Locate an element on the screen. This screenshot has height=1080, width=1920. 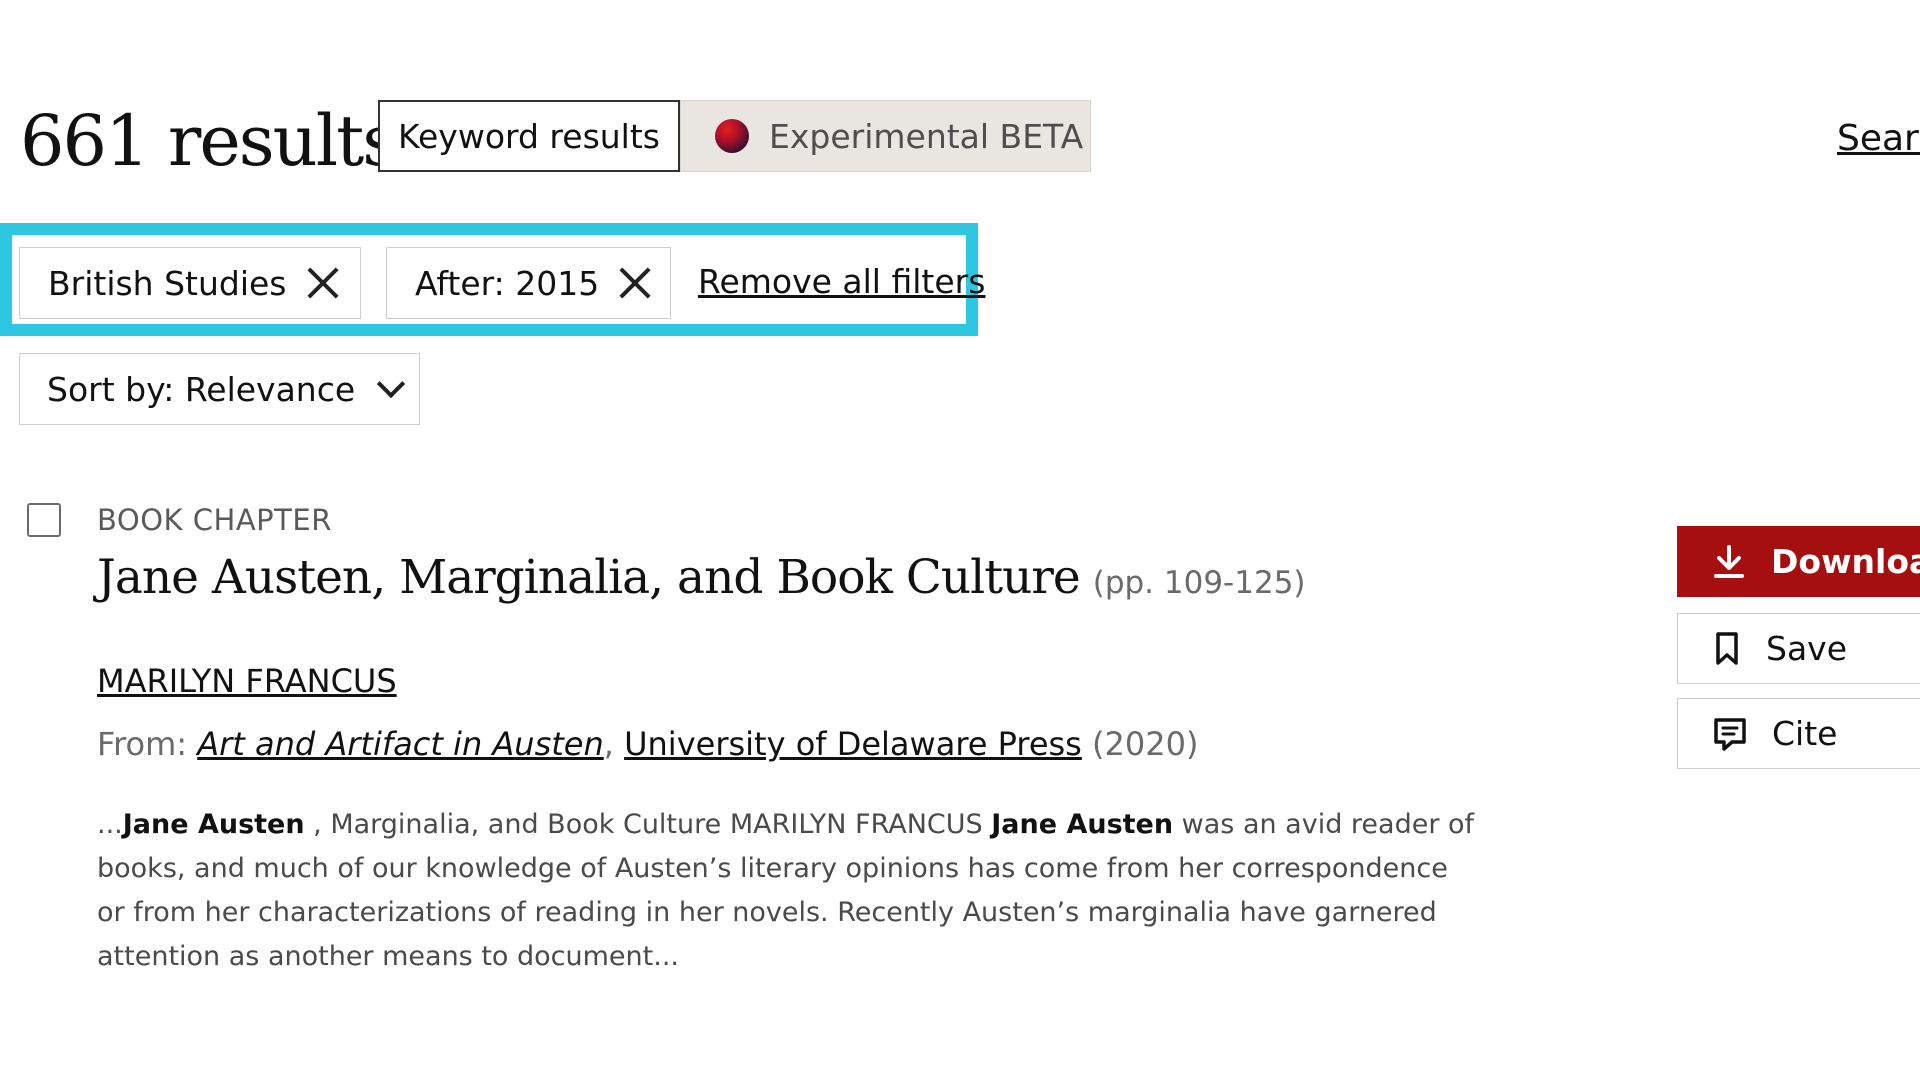
cite-button: Cite is located at coordinates (1798, 733).